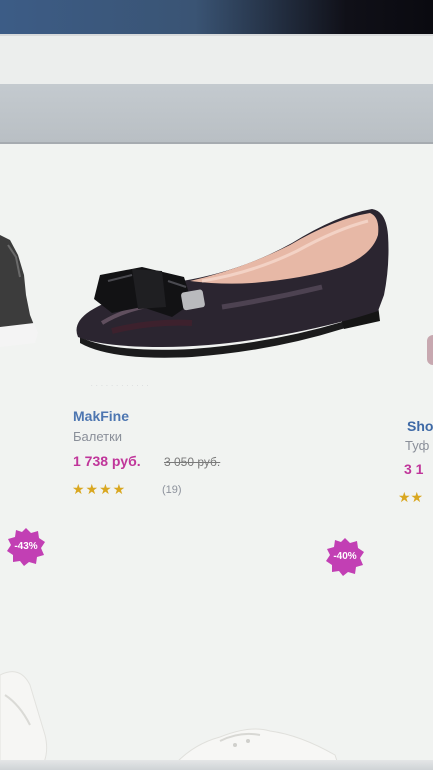 This screenshot has width=433, height=770. I want to click on product-old-price: 3 050 руб., so click(192, 462).